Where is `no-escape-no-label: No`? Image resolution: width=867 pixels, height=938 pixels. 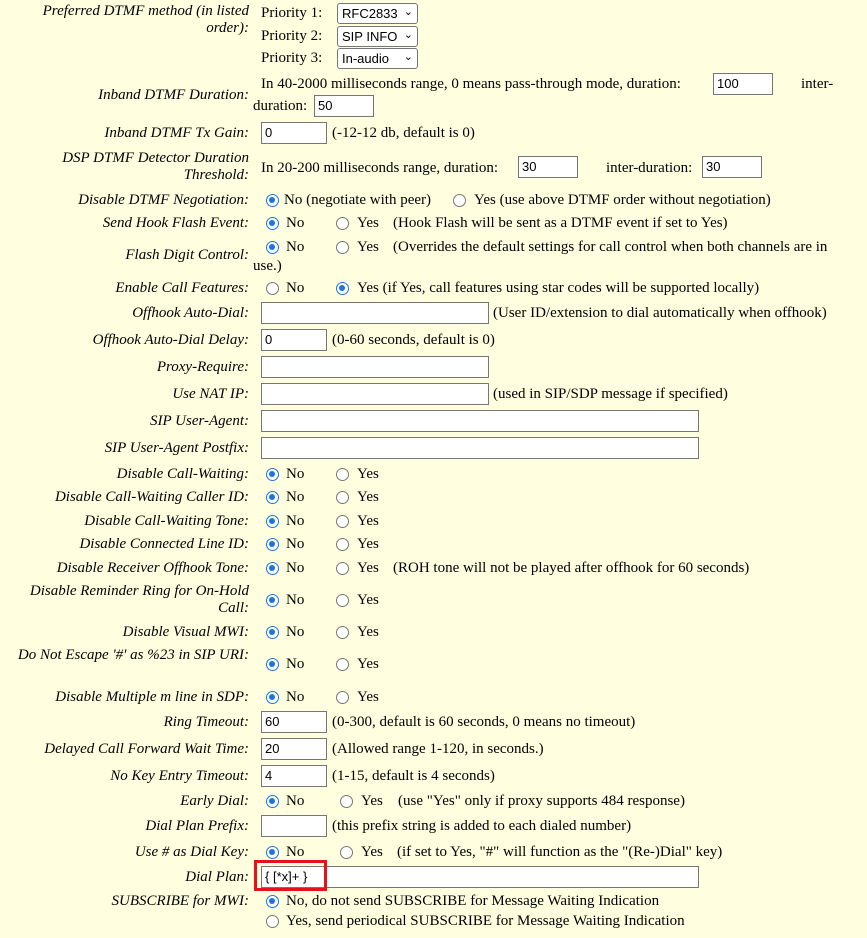 no-escape-no-label: No is located at coordinates (295, 664).